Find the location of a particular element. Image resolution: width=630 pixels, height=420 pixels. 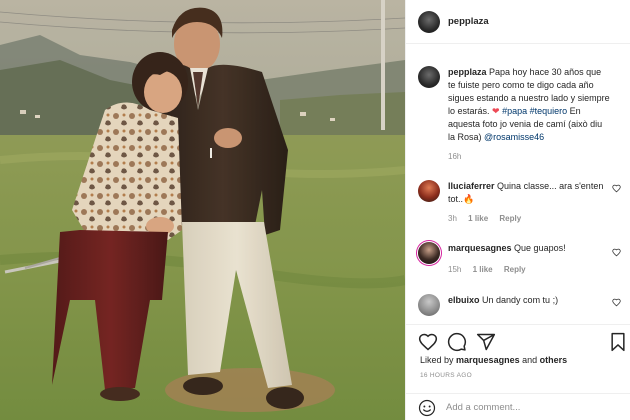

action-icons-row is located at coordinates (521, 342).